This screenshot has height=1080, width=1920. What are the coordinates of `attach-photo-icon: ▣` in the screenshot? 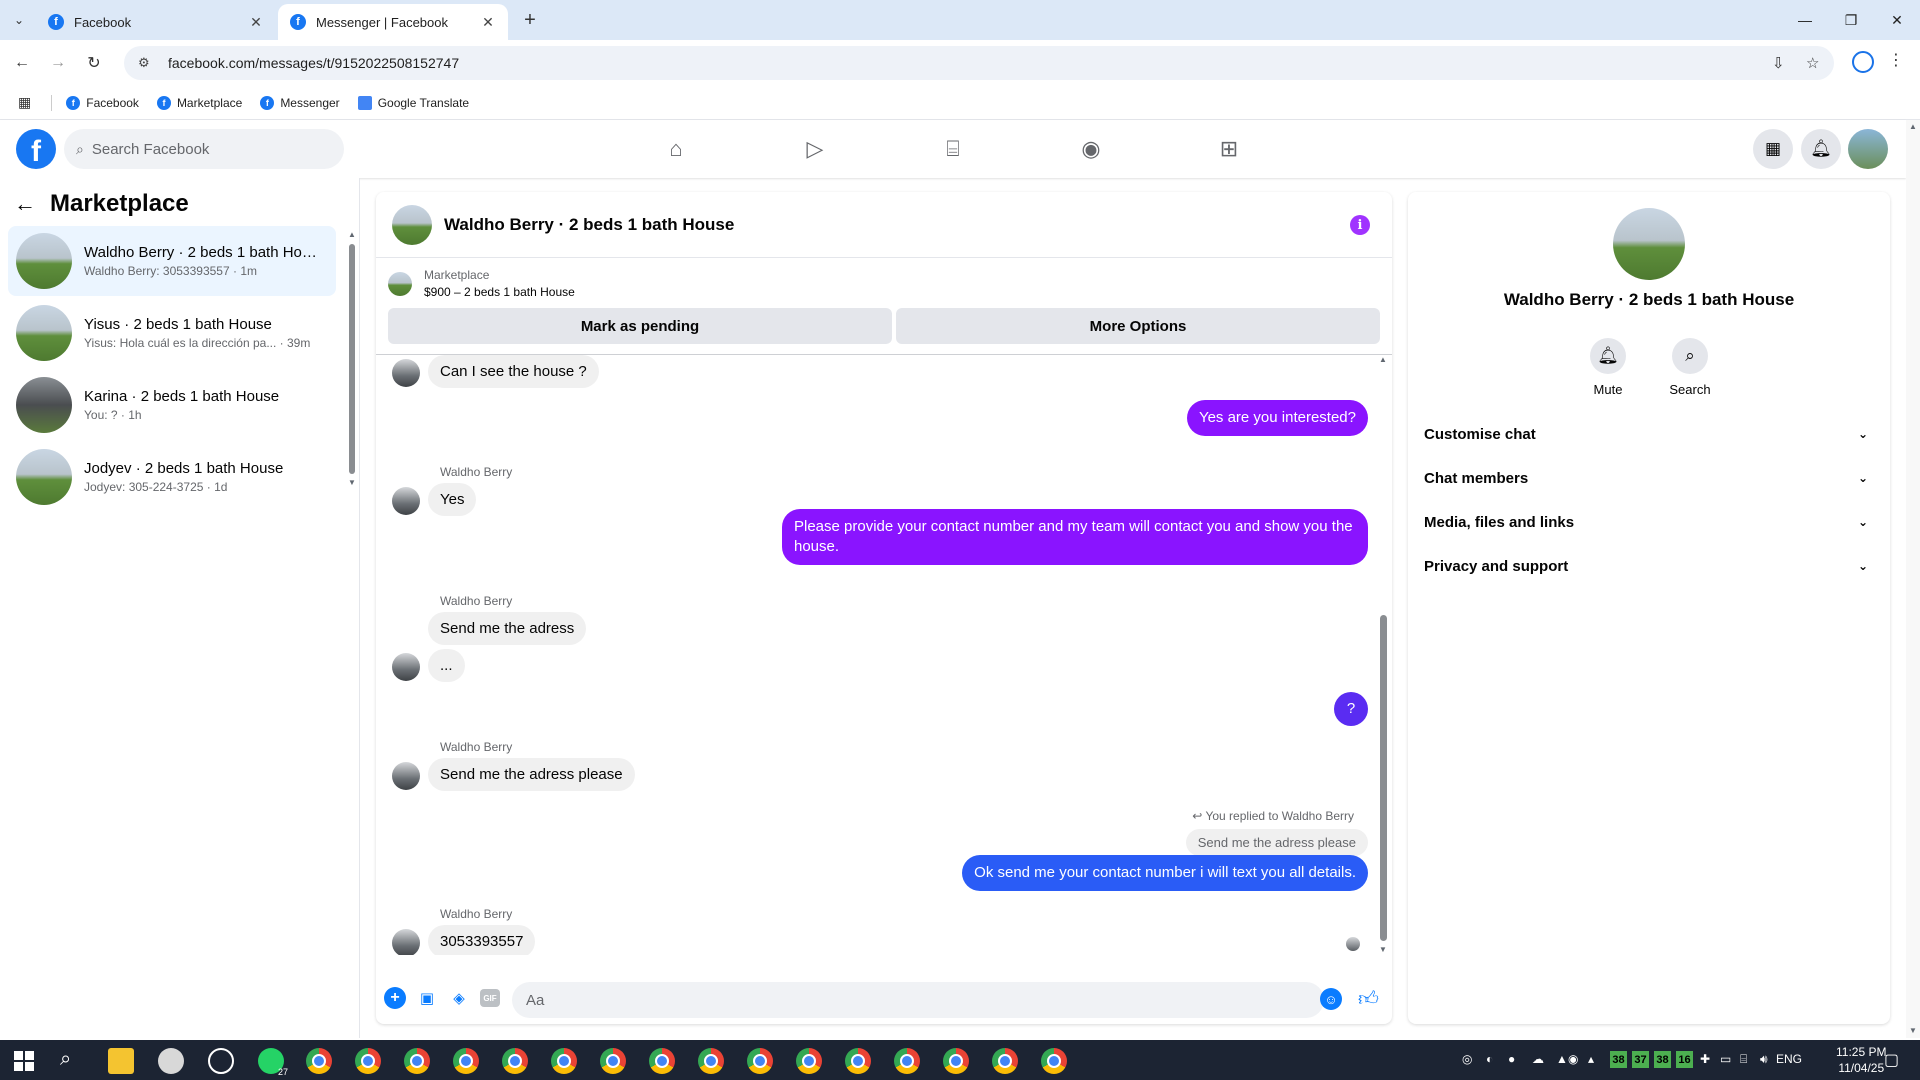 It's located at (427, 998).